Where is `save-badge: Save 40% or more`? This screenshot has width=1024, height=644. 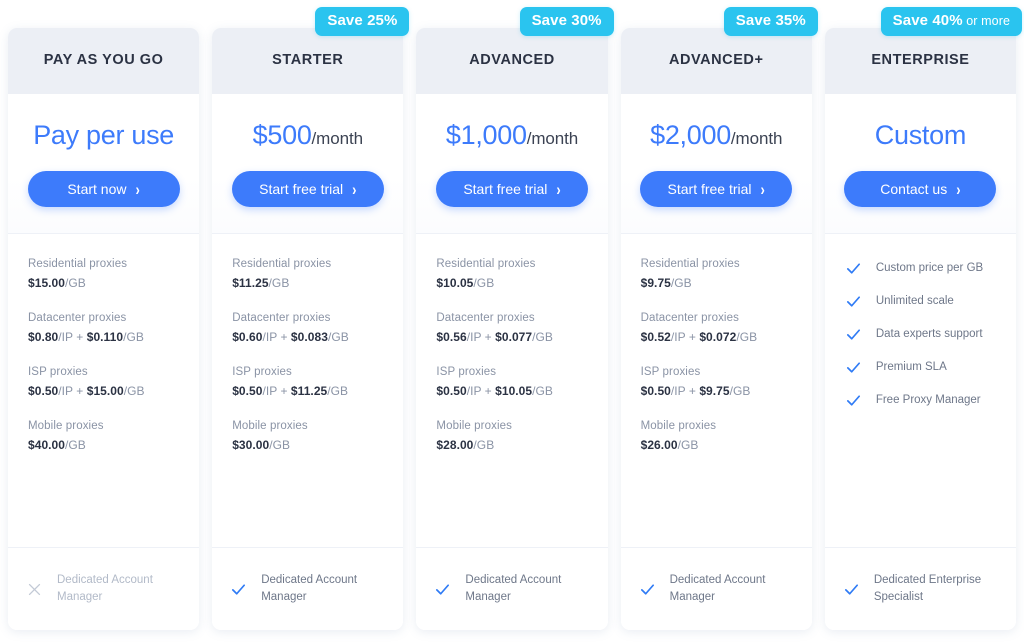 save-badge: Save 40% or more is located at coordinates (951, 21).